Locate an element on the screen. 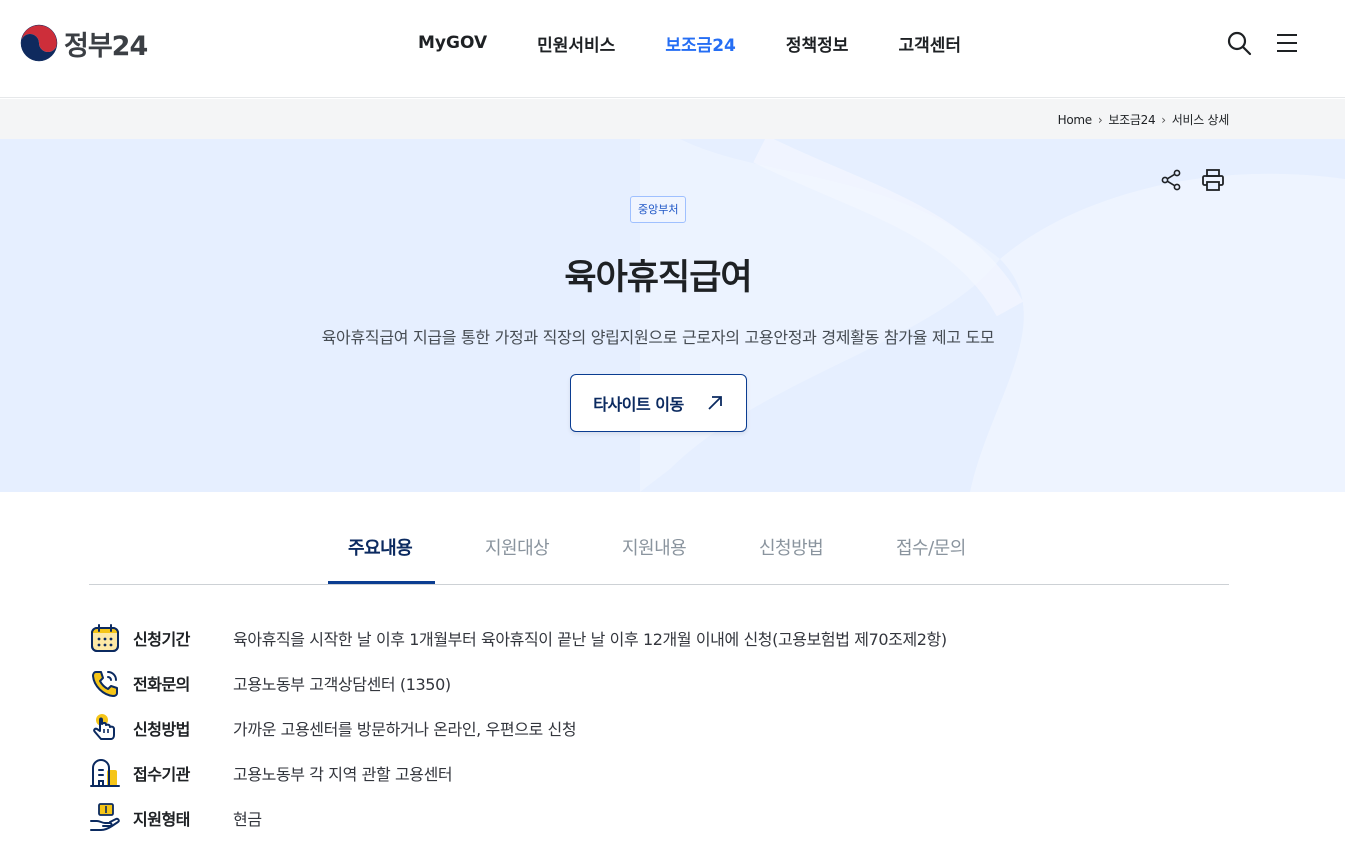 Image resolution: width=1345 pixels, height=853 pixels. info-label: 신청방법 is located at coordinates (161, 729).